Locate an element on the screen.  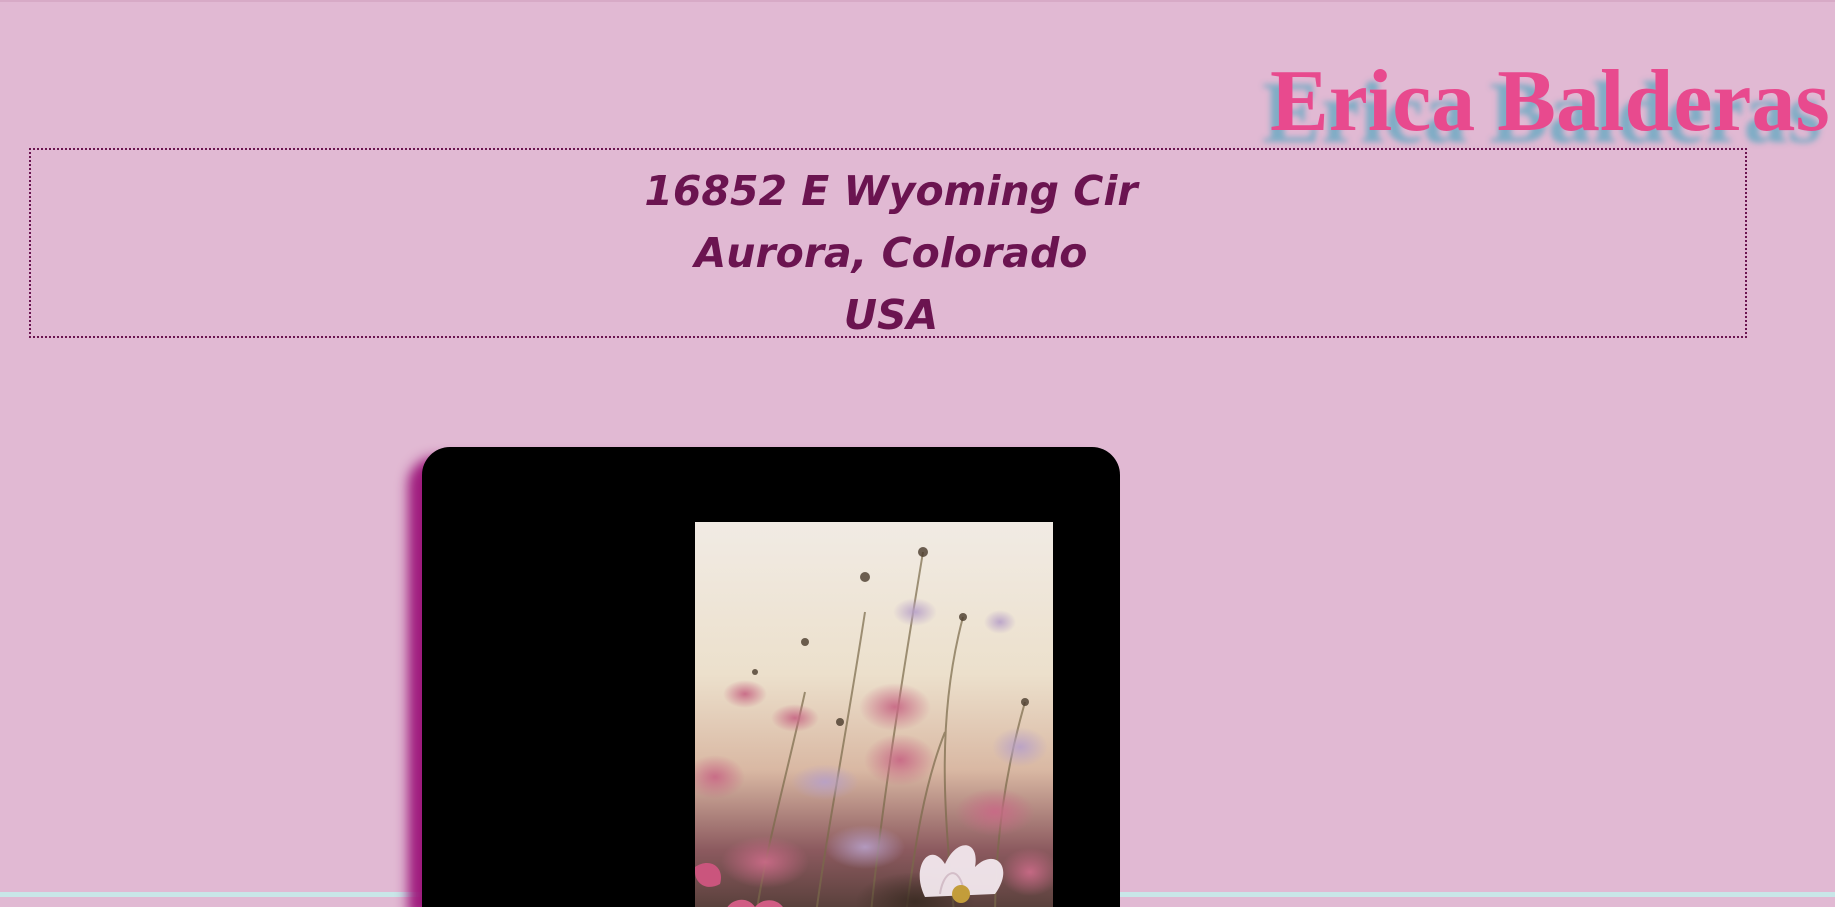
flower-photo is located at coordinates (874, 714).